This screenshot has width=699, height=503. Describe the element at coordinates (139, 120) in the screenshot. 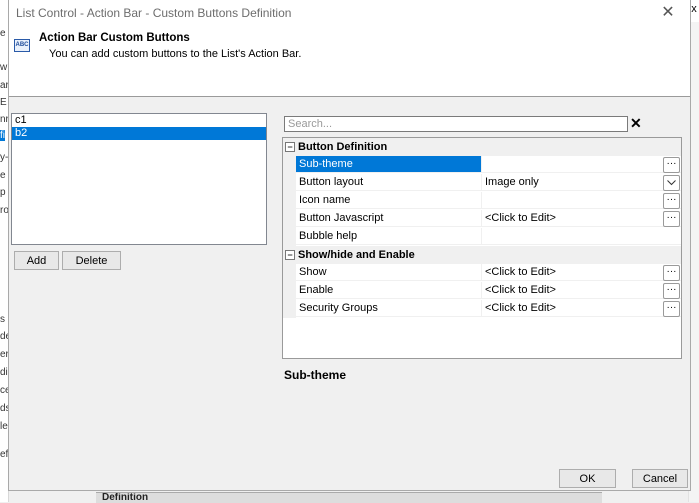

I see `list-item-c1: c1` at that location.